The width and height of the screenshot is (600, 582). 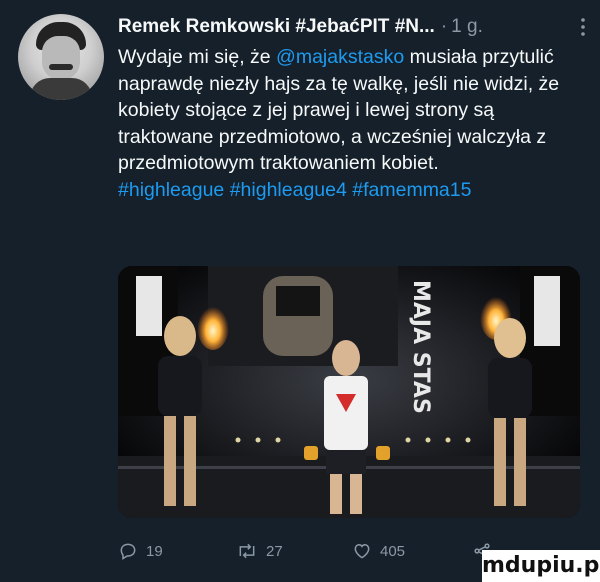 I want to click on like-button: 405, so click(x=378, y=551).